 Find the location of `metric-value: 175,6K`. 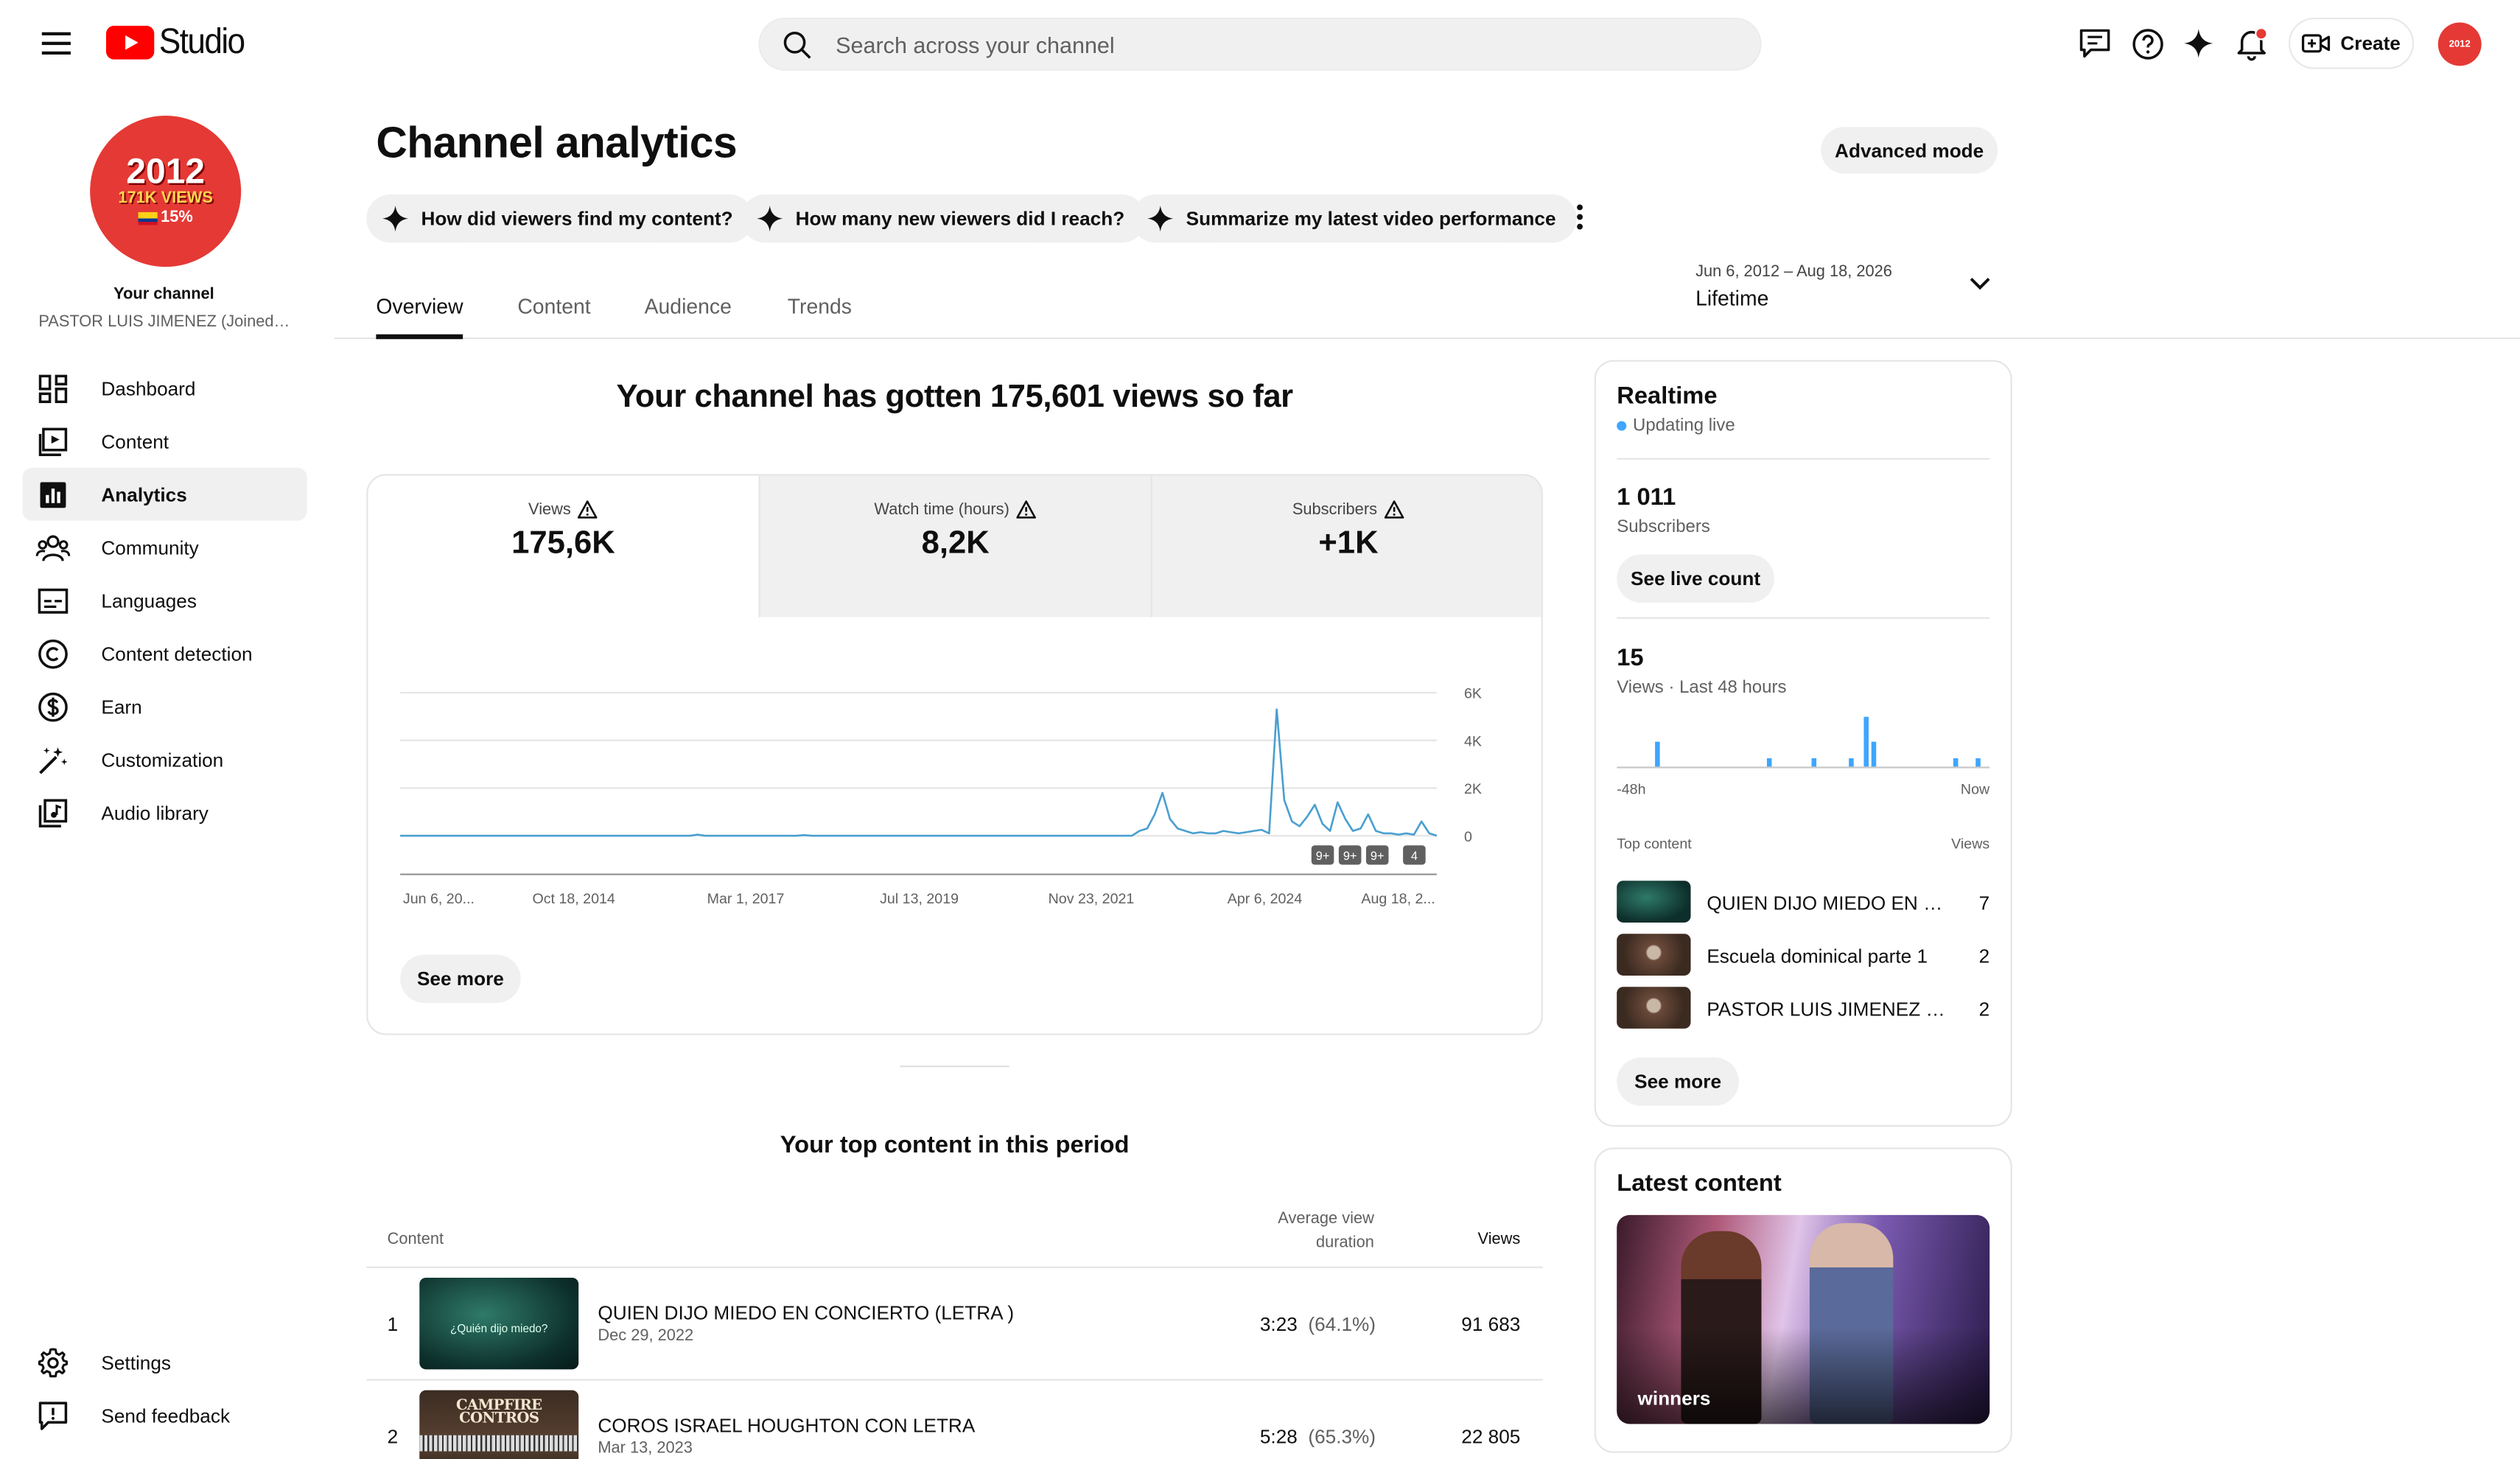

metric-value: 175,6K is located at coordinates (563, 543).